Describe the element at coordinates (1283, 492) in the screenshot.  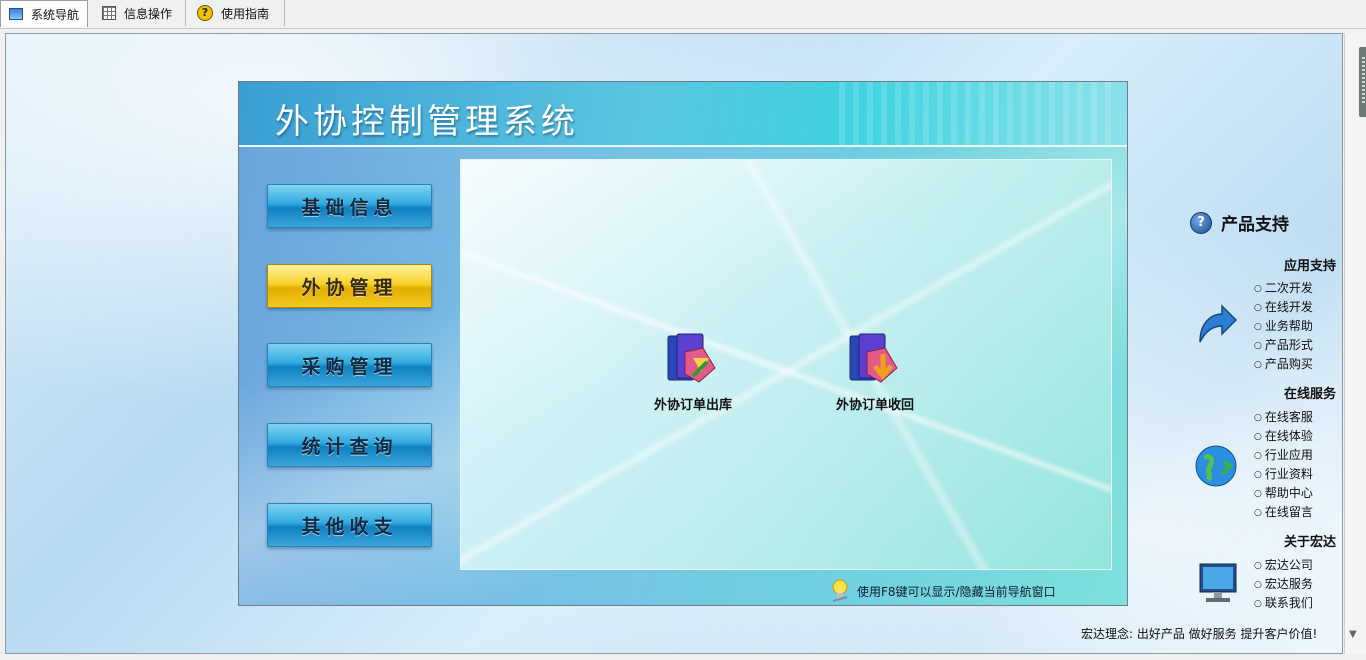
I see `link-help-center: 帮助中心` at that location.